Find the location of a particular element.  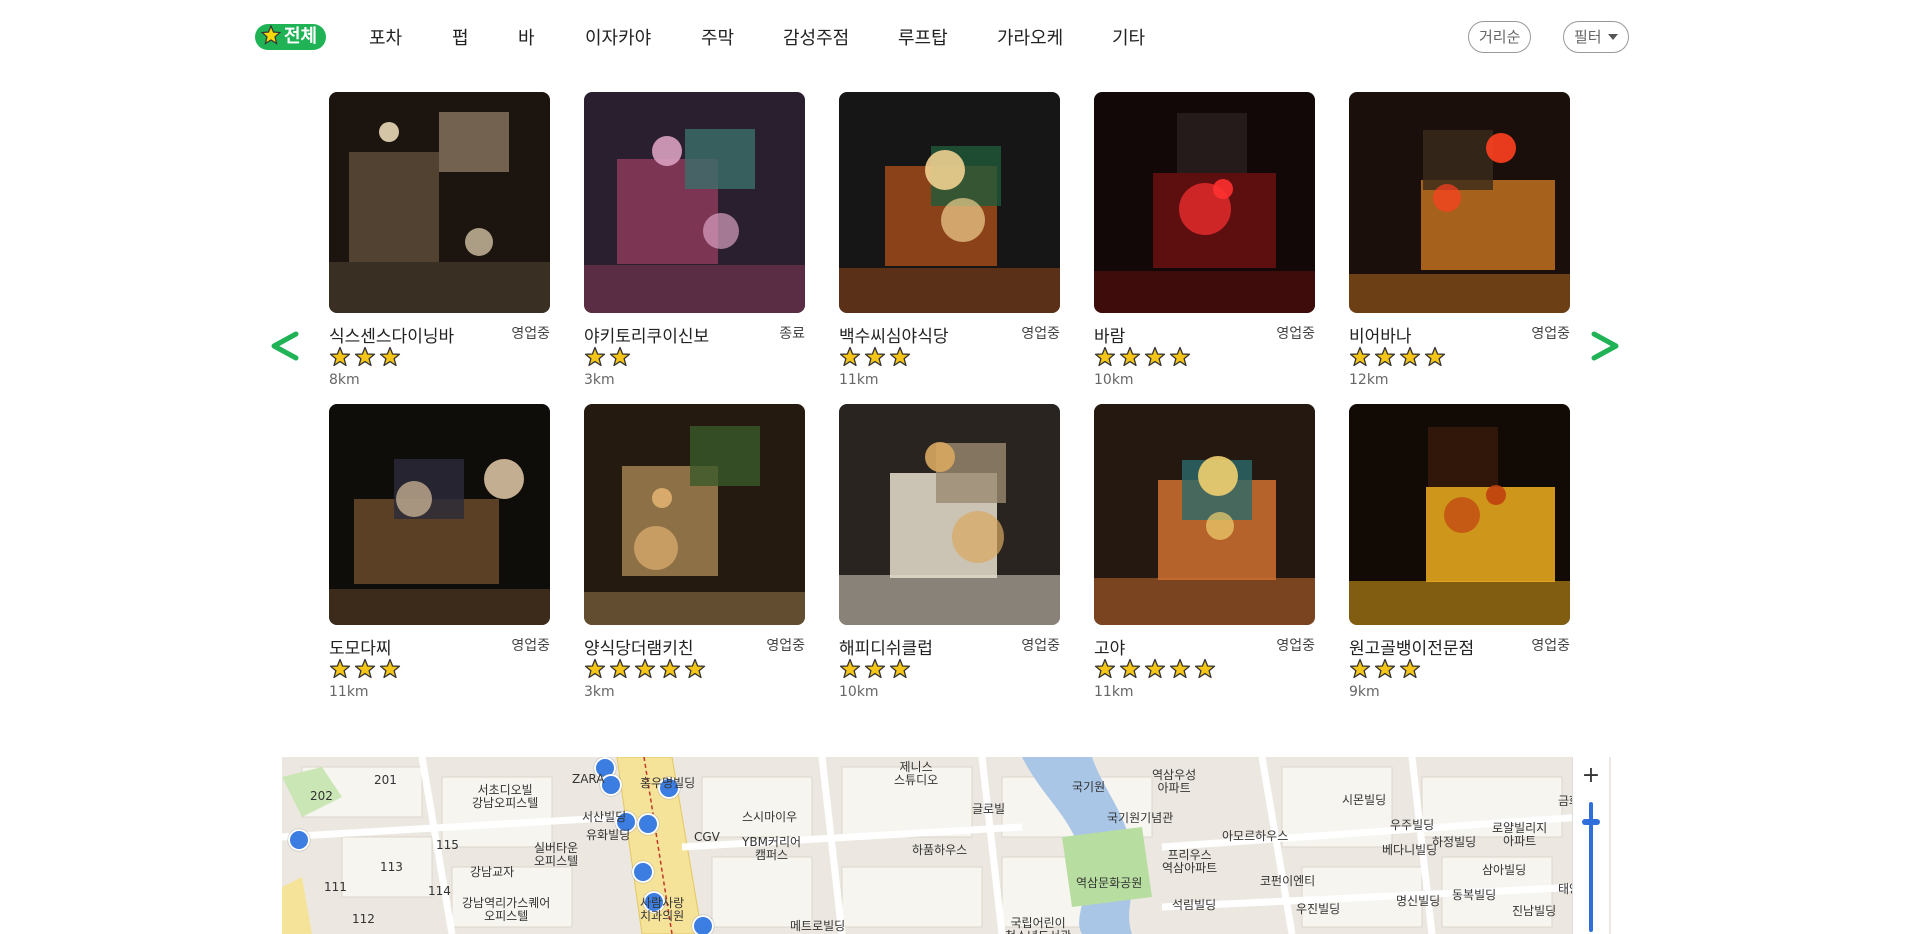

zoom-in-button: + is located at coordinates (1591, 775).